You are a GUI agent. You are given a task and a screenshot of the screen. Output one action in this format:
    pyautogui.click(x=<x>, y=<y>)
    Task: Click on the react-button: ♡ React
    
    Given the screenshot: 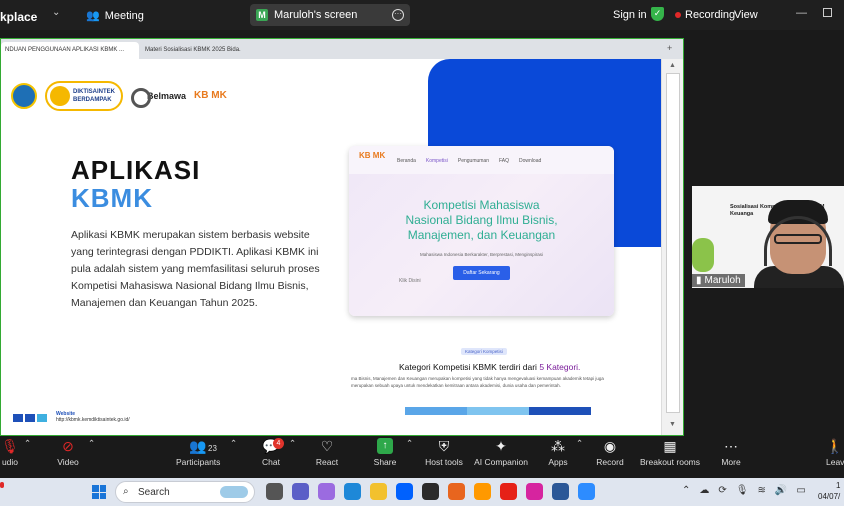 What is the action you would take?
    pyautogui.click(x=327, y=452)
    